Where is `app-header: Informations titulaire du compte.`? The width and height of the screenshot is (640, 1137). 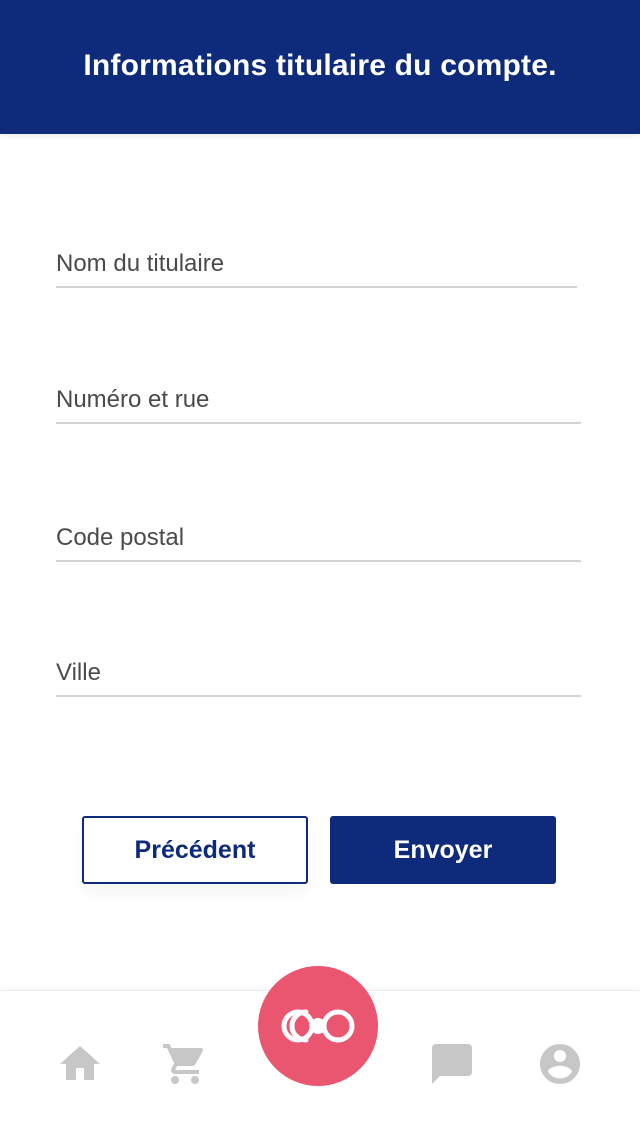 app-header: Informations titulaire du compte. is located at coordinates (320, 67).